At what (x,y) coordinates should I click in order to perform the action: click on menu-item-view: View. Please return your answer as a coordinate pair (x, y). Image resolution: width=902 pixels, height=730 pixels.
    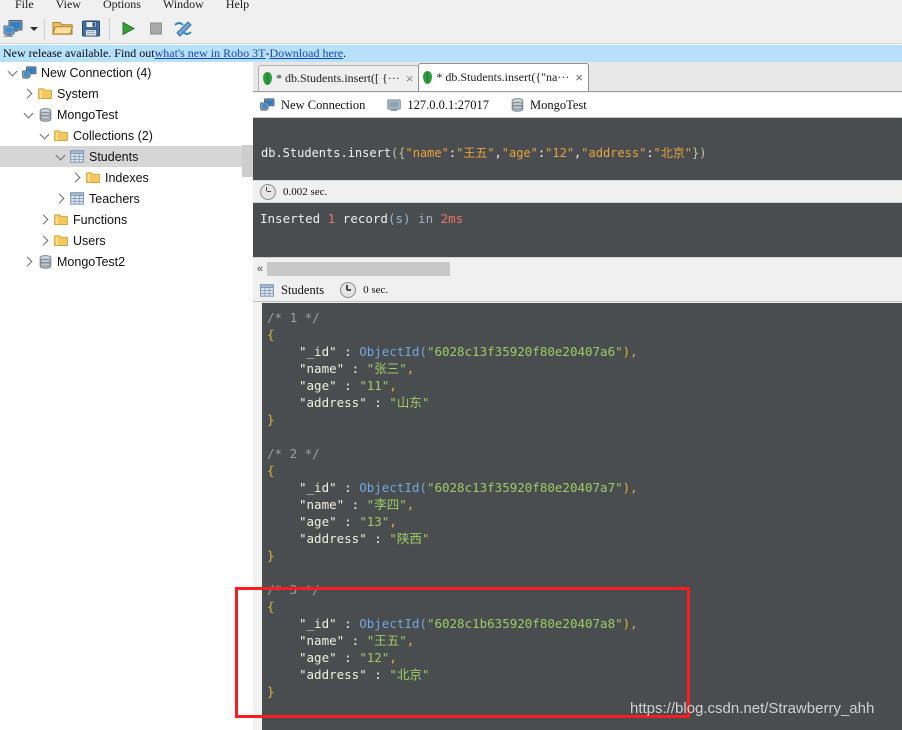
    Looking at the image, I should click on (68, 5).